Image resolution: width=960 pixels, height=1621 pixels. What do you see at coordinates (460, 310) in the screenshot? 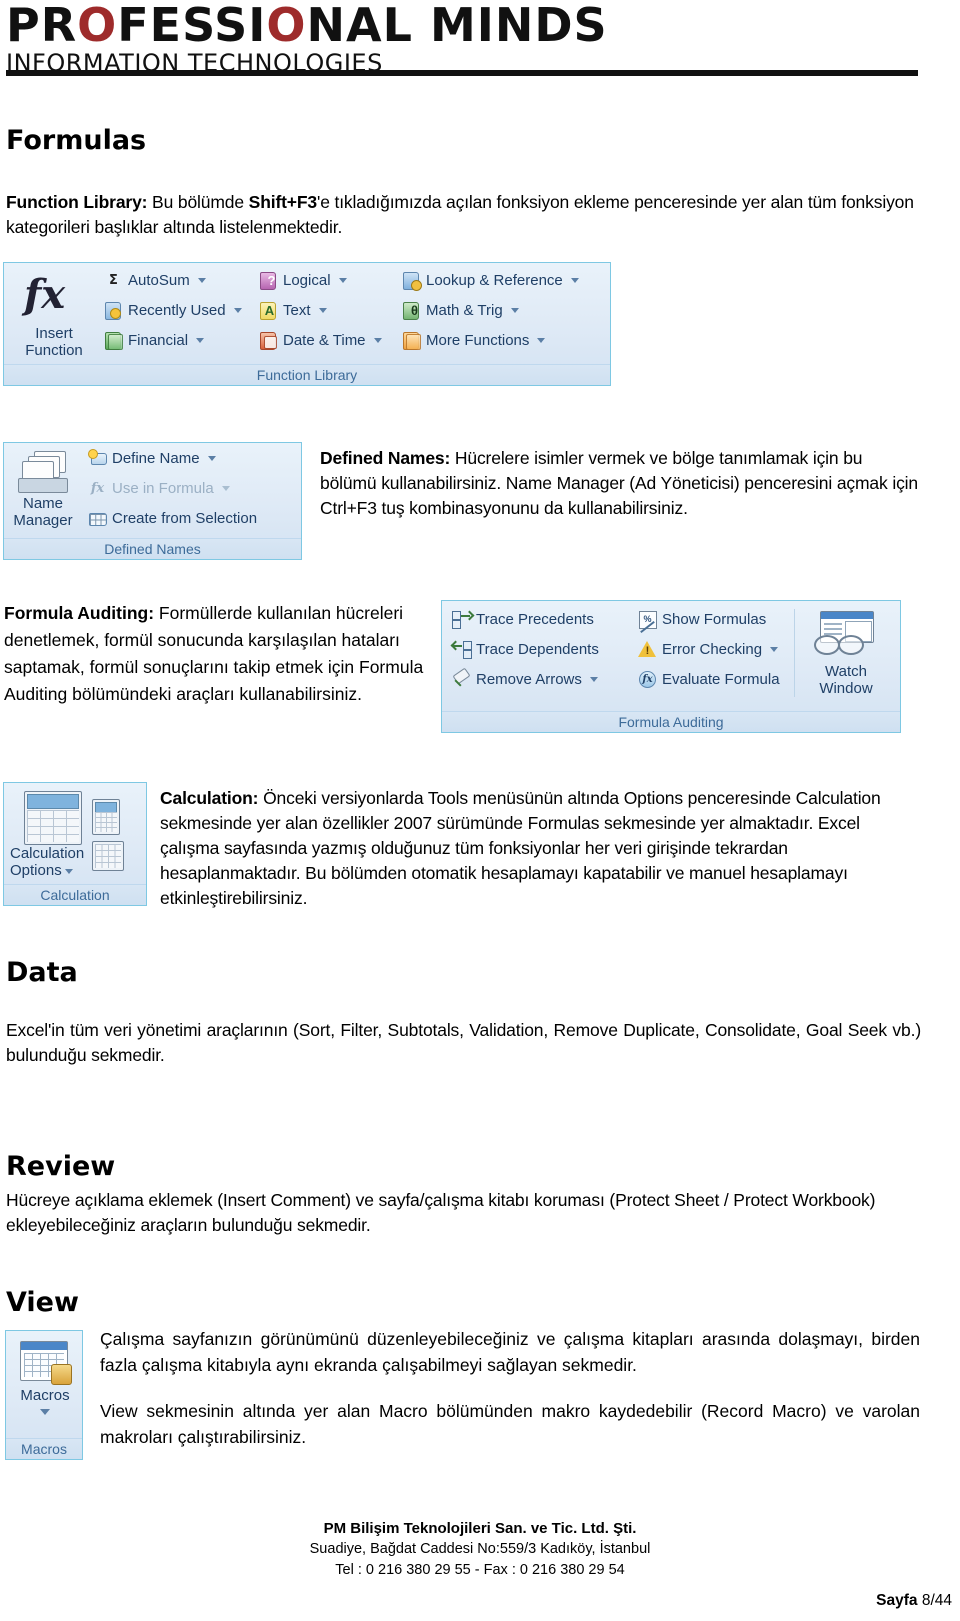
I see `math-trig-button: θ Math & Trig` at bounding box center [460, 310].